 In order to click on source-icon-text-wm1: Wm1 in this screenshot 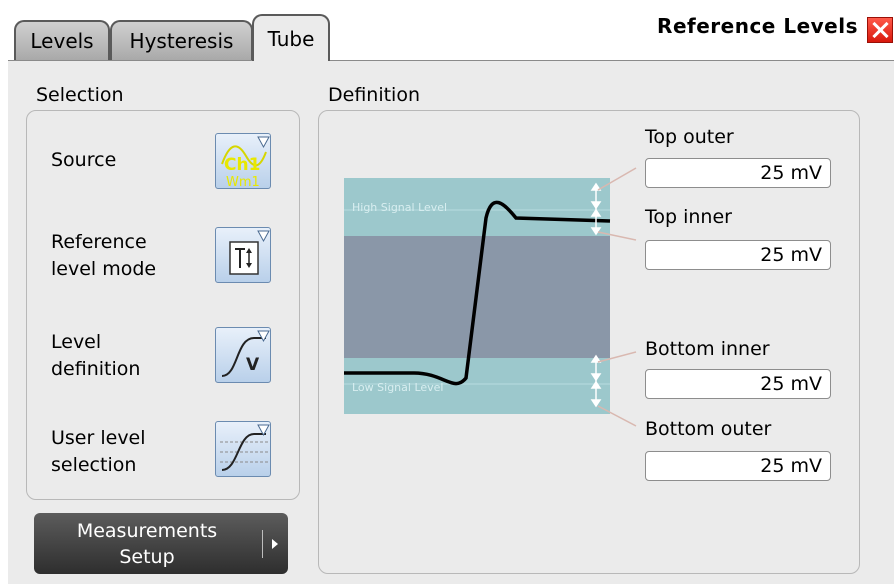, I will do `click(243, 182)`.